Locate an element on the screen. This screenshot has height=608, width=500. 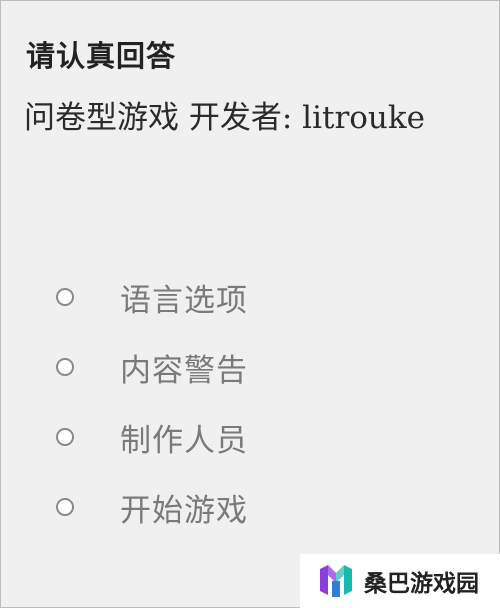
menu-item-language-options: 语言选项 is located at coordinates (236, 297).